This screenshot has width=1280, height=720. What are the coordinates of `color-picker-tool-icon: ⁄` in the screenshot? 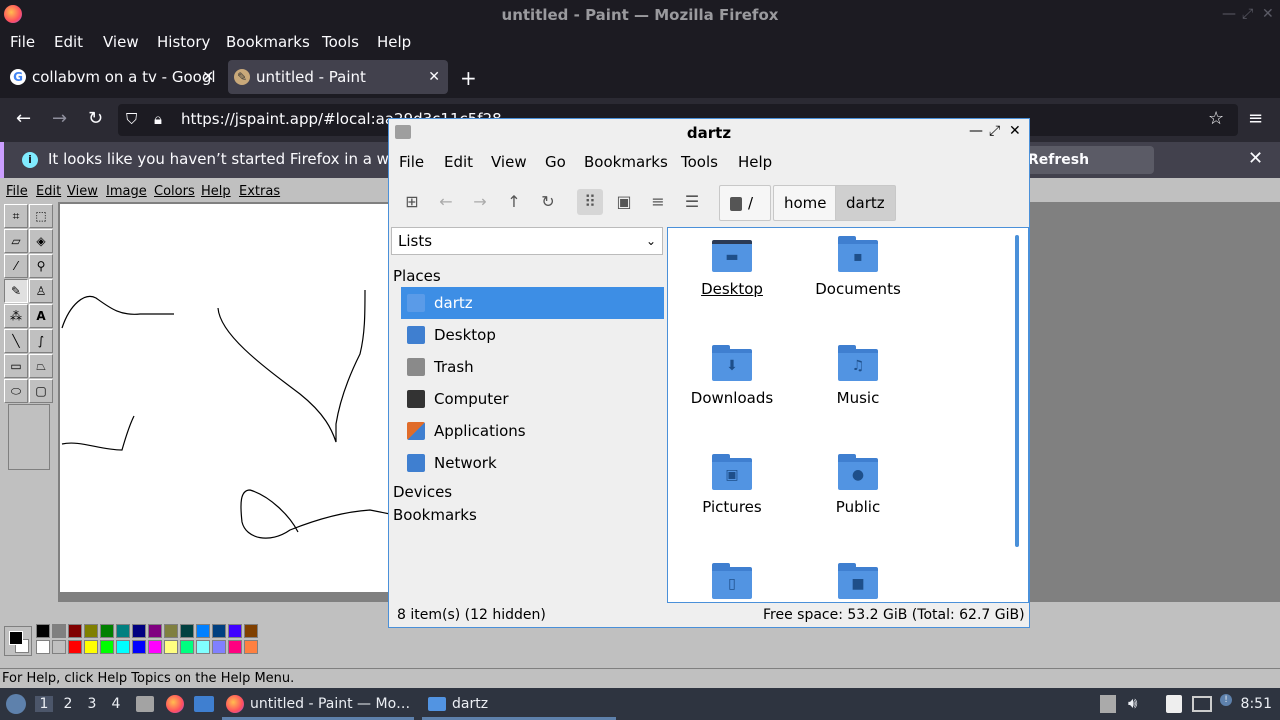 It's located at (16, 266).